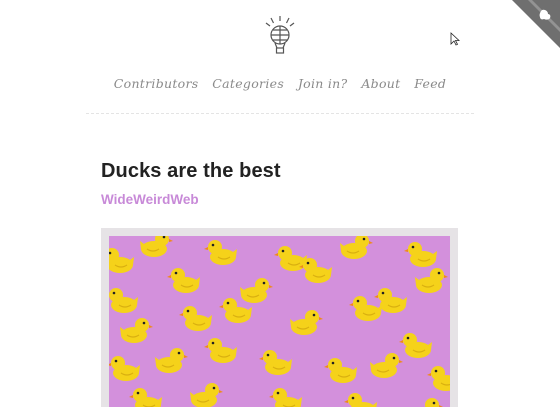  Describe the element at coordinates (280, 113) in the screenshot. I see `header-divider` at that location.